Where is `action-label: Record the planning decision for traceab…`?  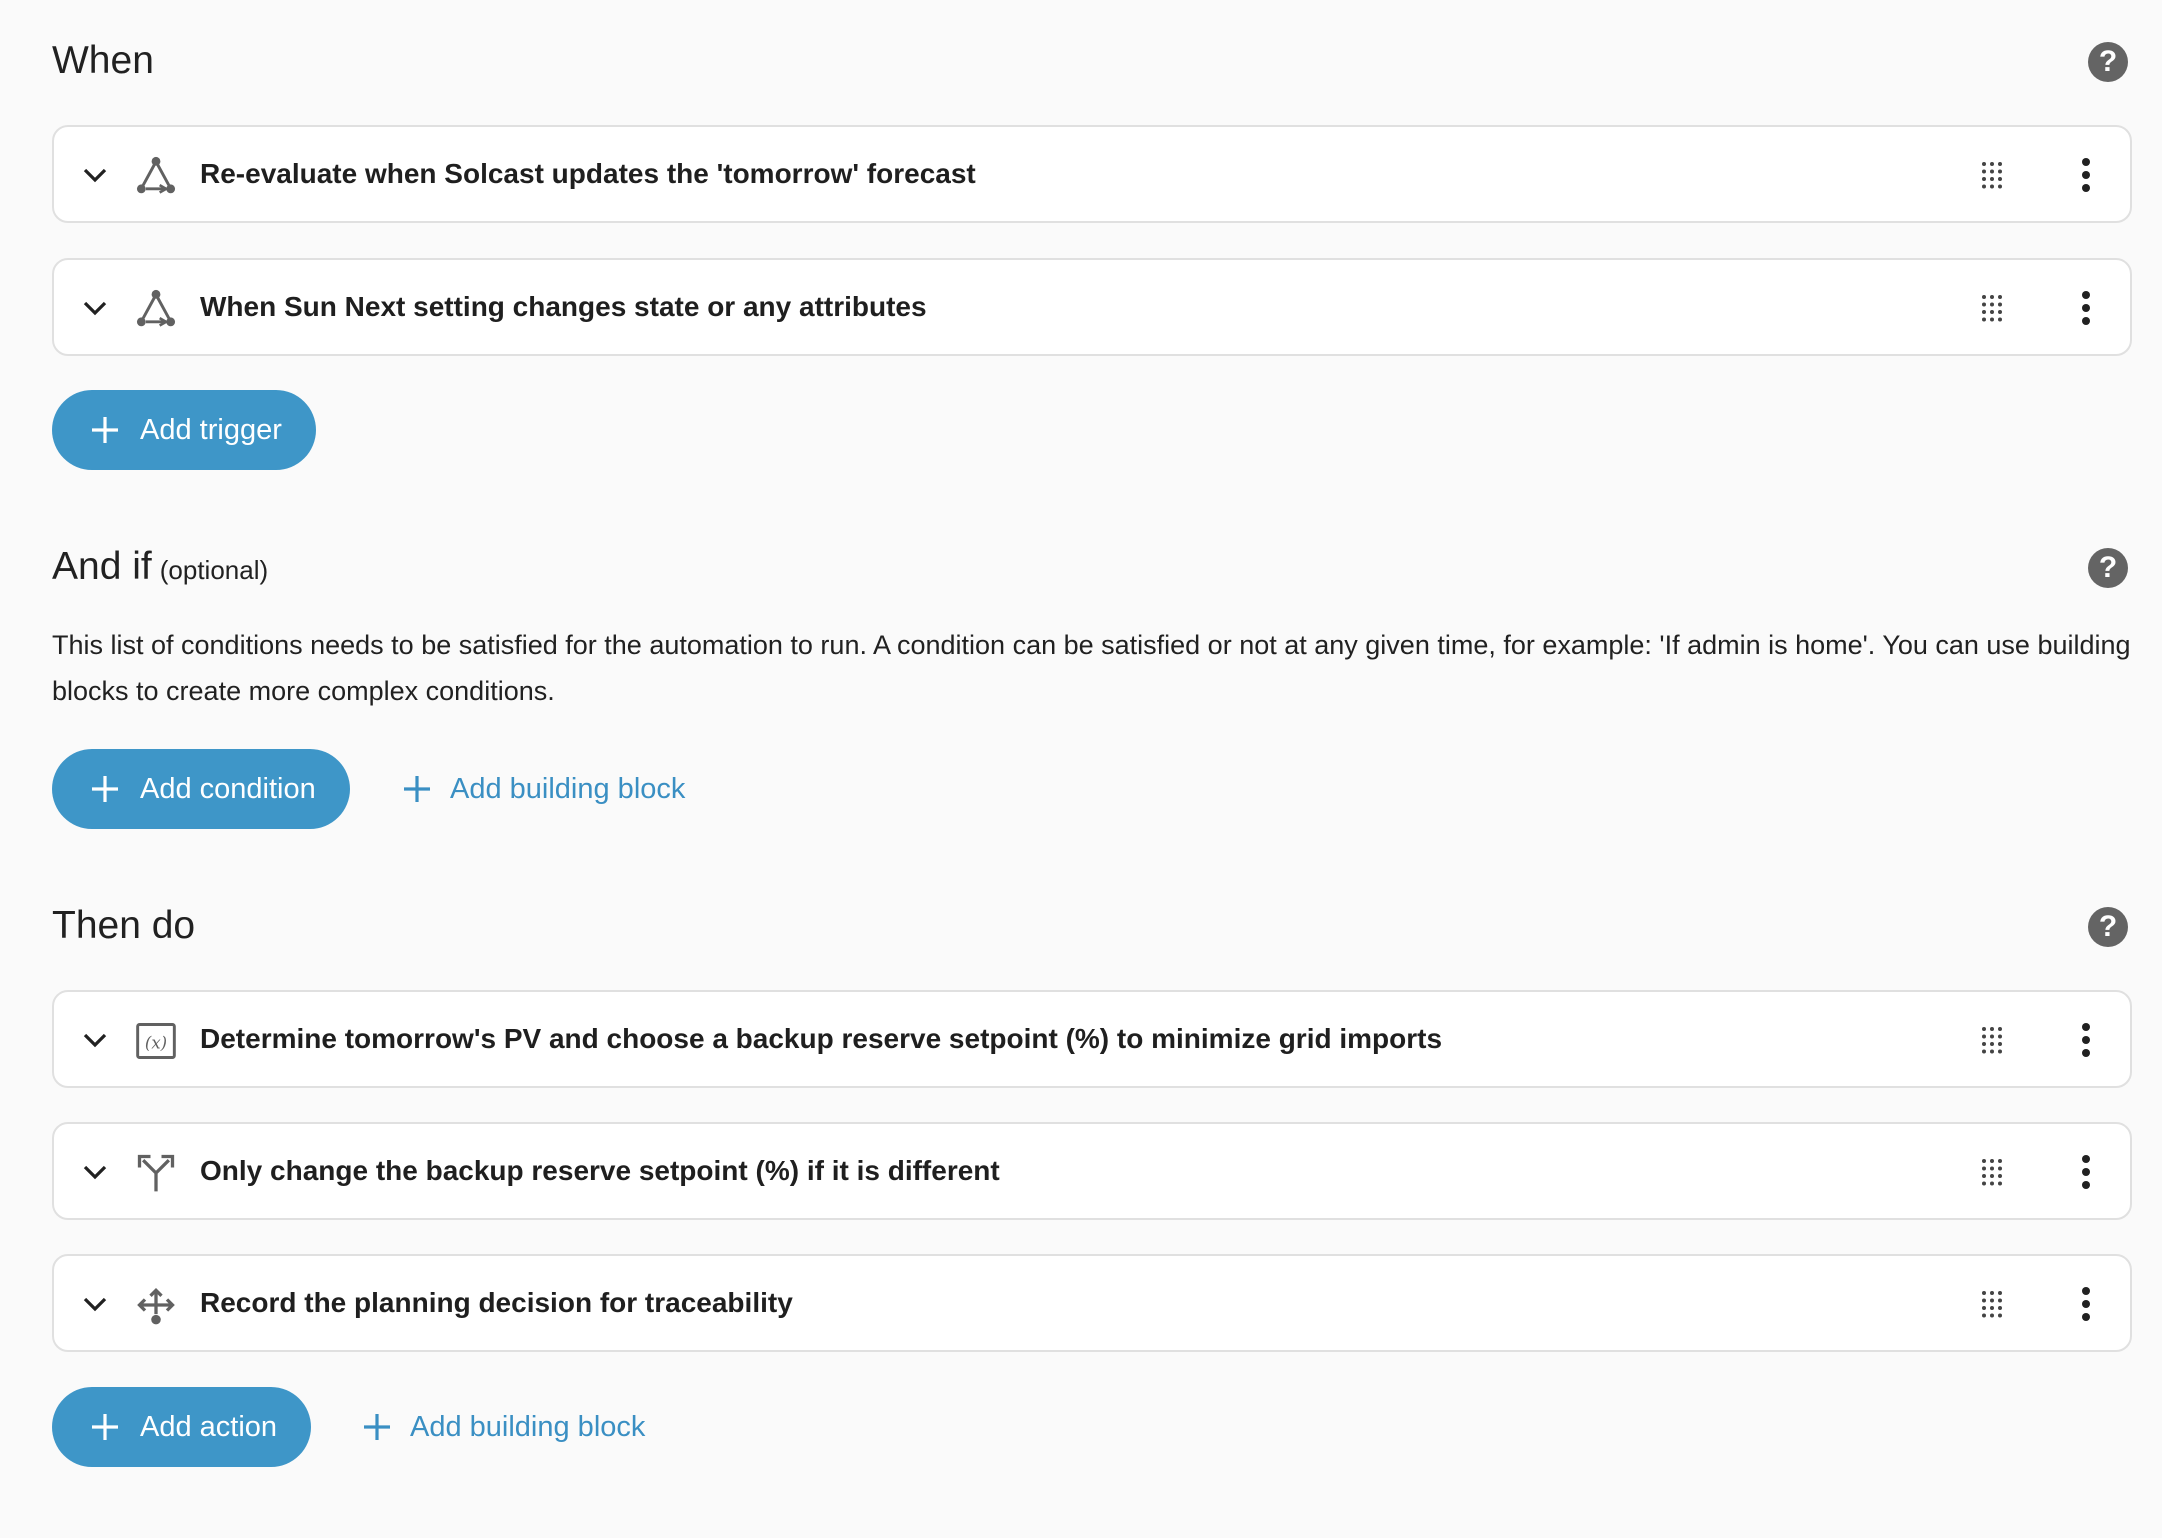
action-label: Record the planning decision for traceab… is located at coordinates (496, 1302).